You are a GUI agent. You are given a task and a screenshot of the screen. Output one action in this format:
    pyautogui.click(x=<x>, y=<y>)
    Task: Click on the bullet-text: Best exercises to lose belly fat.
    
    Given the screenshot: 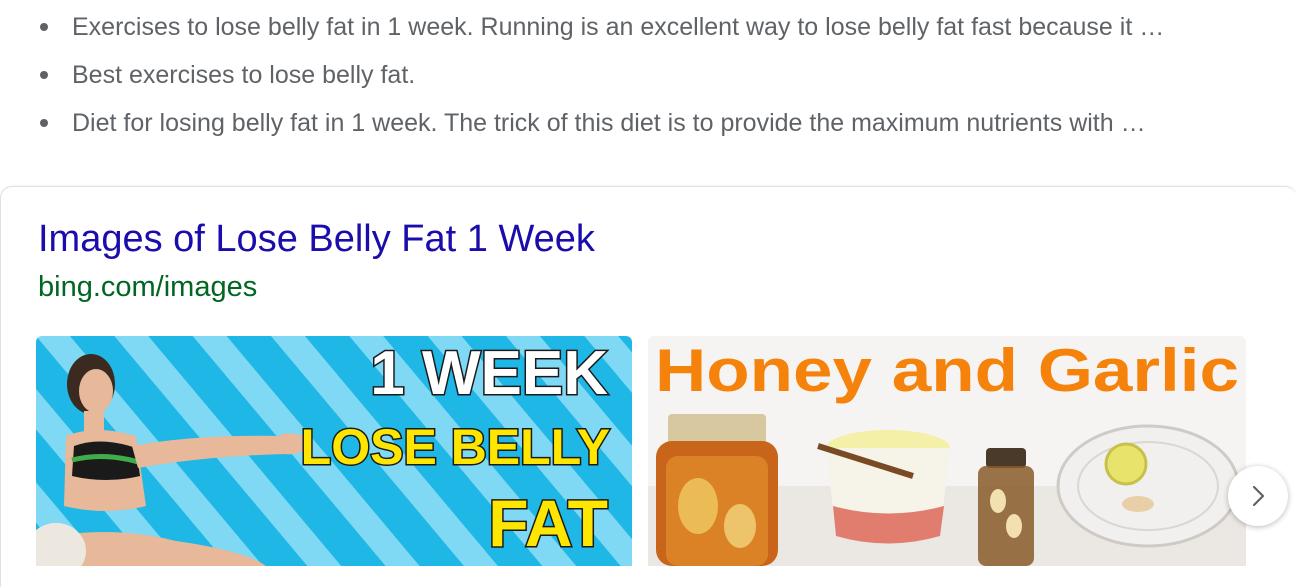 What is the action you would take?
    pyautogui.click(x=244, y=74)
    